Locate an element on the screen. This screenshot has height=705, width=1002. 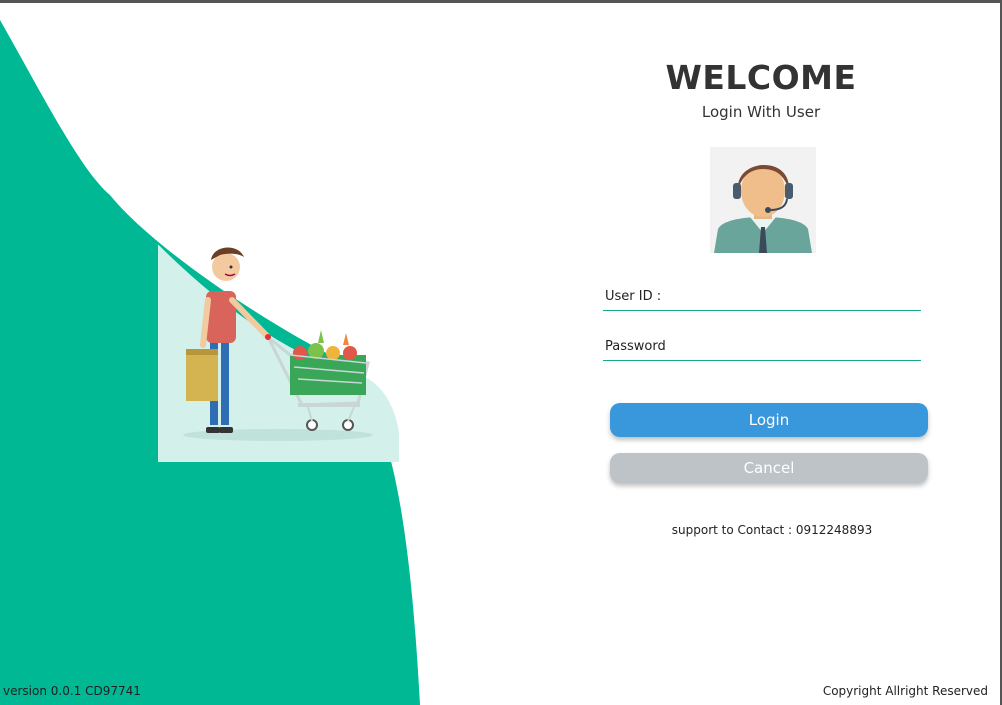
user-id-input is located at coordinates (797, 299).